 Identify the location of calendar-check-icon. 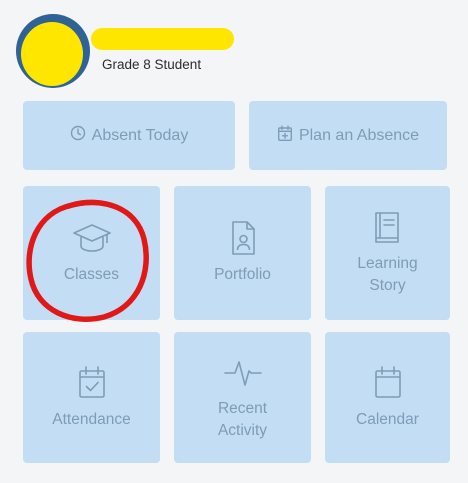
(92, 383).